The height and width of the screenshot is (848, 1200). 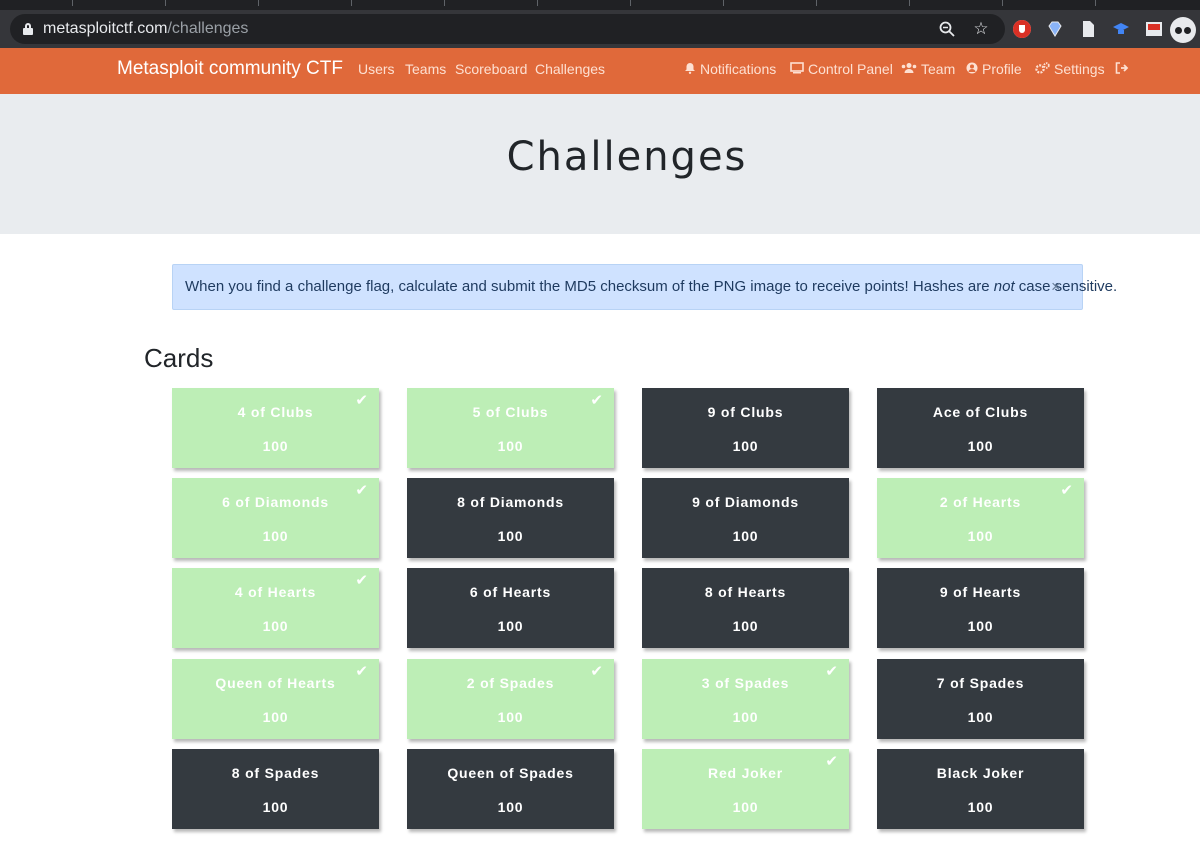 What do you see at coordinates (797, 69) in the screenshot?
I see `monitor-icon` at bounding box center [797, 69].